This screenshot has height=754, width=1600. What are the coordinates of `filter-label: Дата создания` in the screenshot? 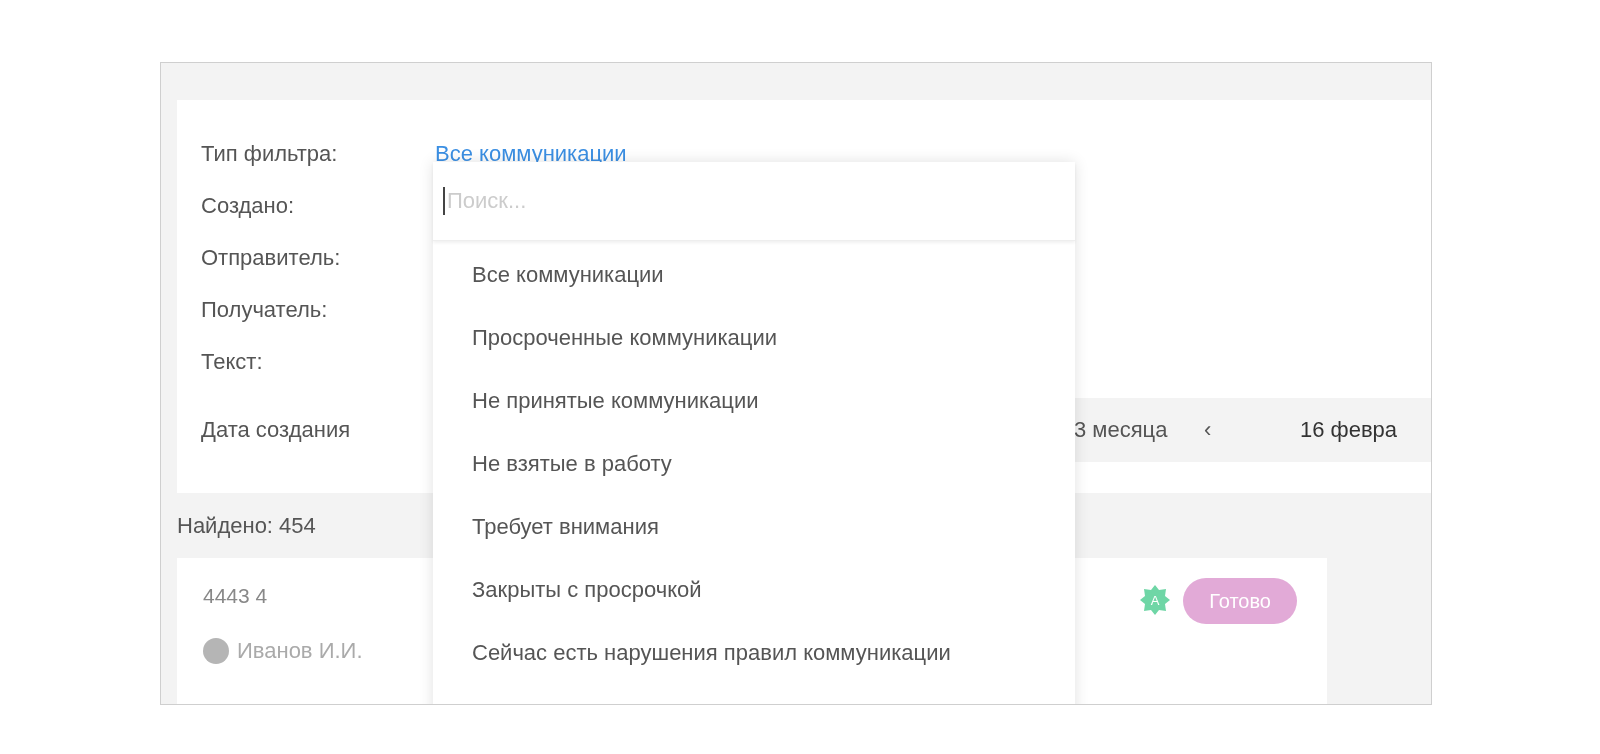 It's located at (276, 430).